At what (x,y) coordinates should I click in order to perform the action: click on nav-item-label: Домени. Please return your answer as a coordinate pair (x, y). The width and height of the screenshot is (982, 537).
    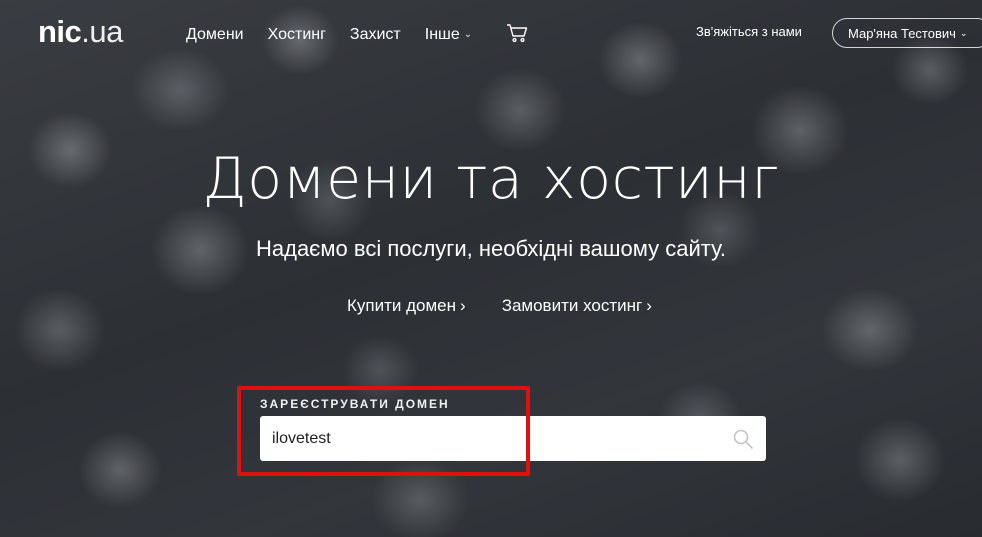
    Looking at the image, I should click on (215, 34).